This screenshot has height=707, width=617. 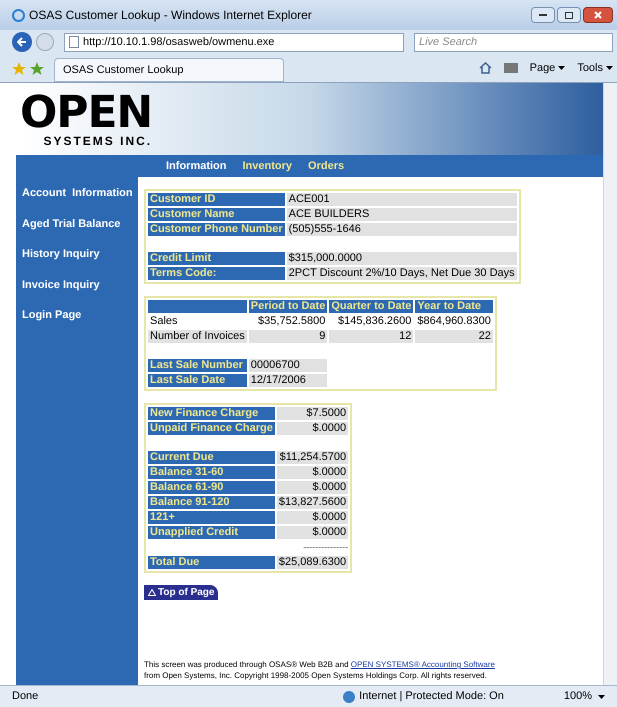 I want to click on window-title: OSAS Customer Lookup - Windows Internet Explorer, so click(x=170, y=15).